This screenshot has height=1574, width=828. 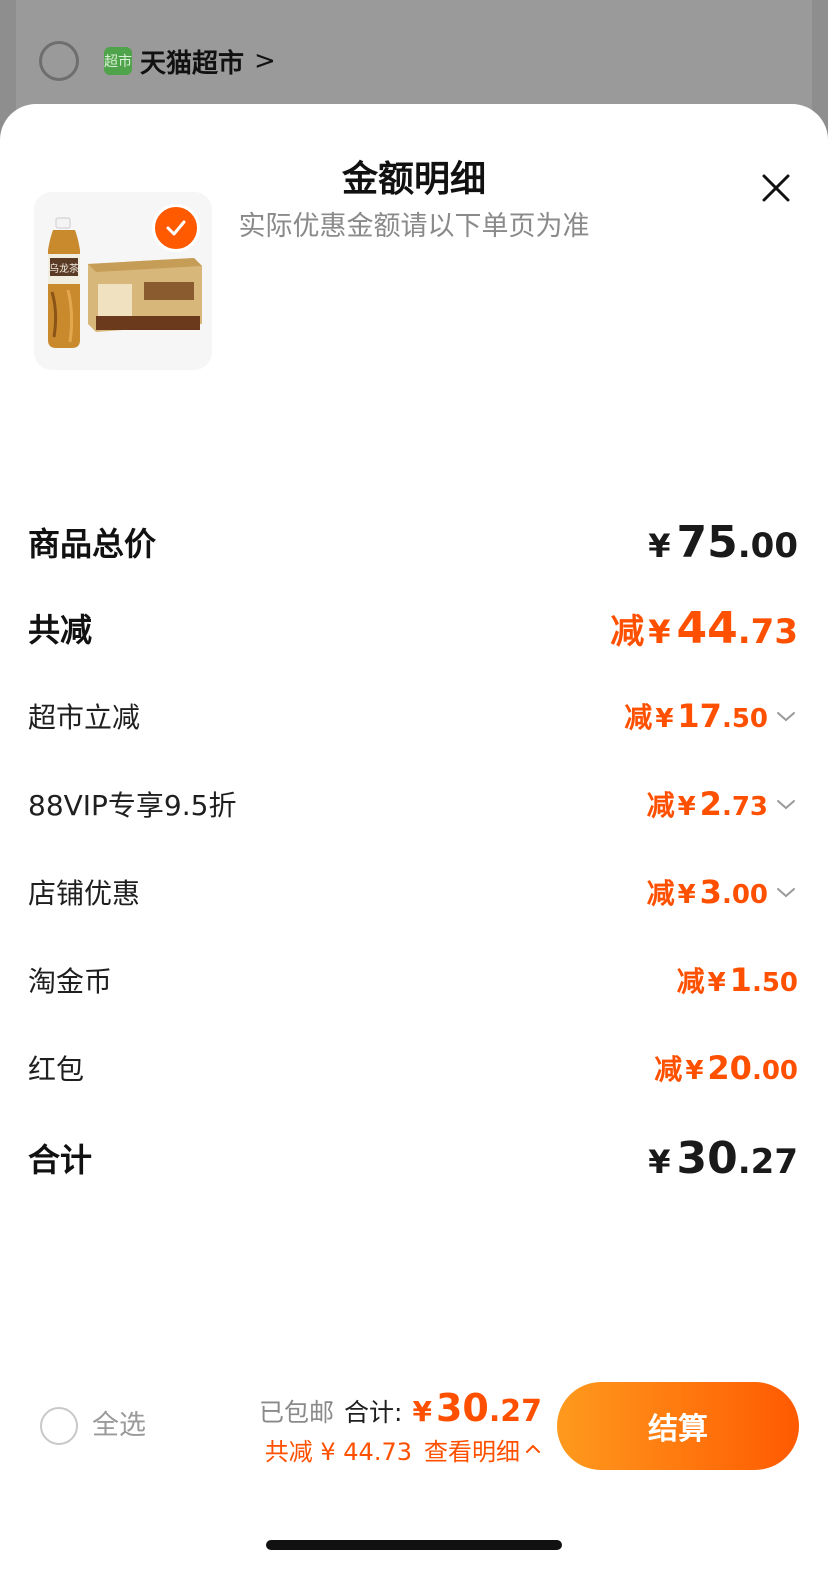 What do you see at coordinates (413, 716) in the screenshot?
I see `row-supermarket-discount: 超市立减 减 ¥ 17 .50` at bounding box center [413, 716].